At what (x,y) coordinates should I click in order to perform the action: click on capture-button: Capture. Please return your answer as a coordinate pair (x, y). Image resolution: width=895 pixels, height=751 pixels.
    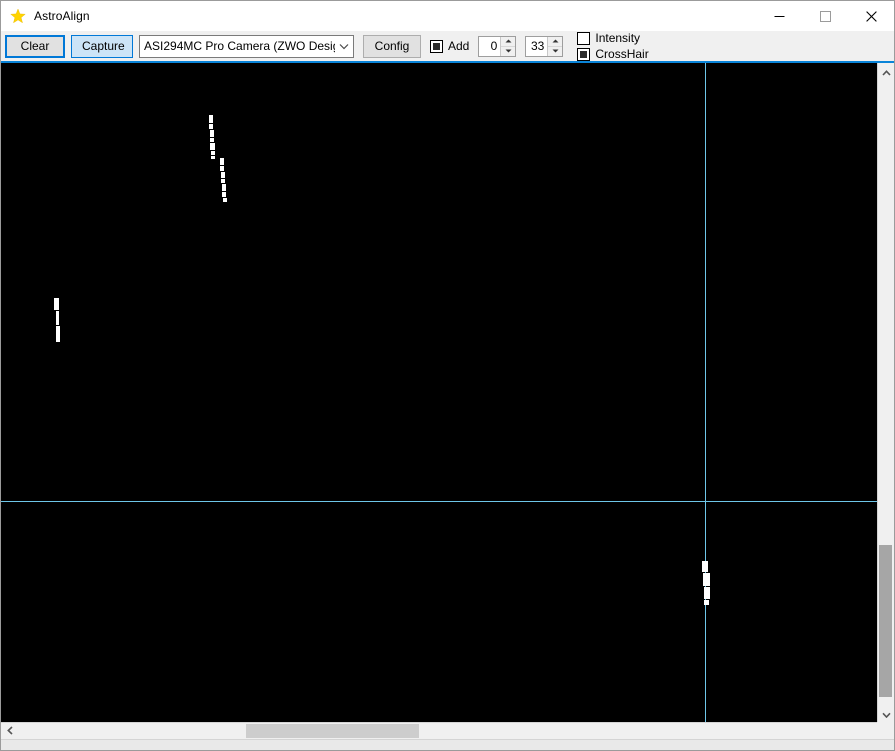
    Looking at the image, I should click on (102, 46).